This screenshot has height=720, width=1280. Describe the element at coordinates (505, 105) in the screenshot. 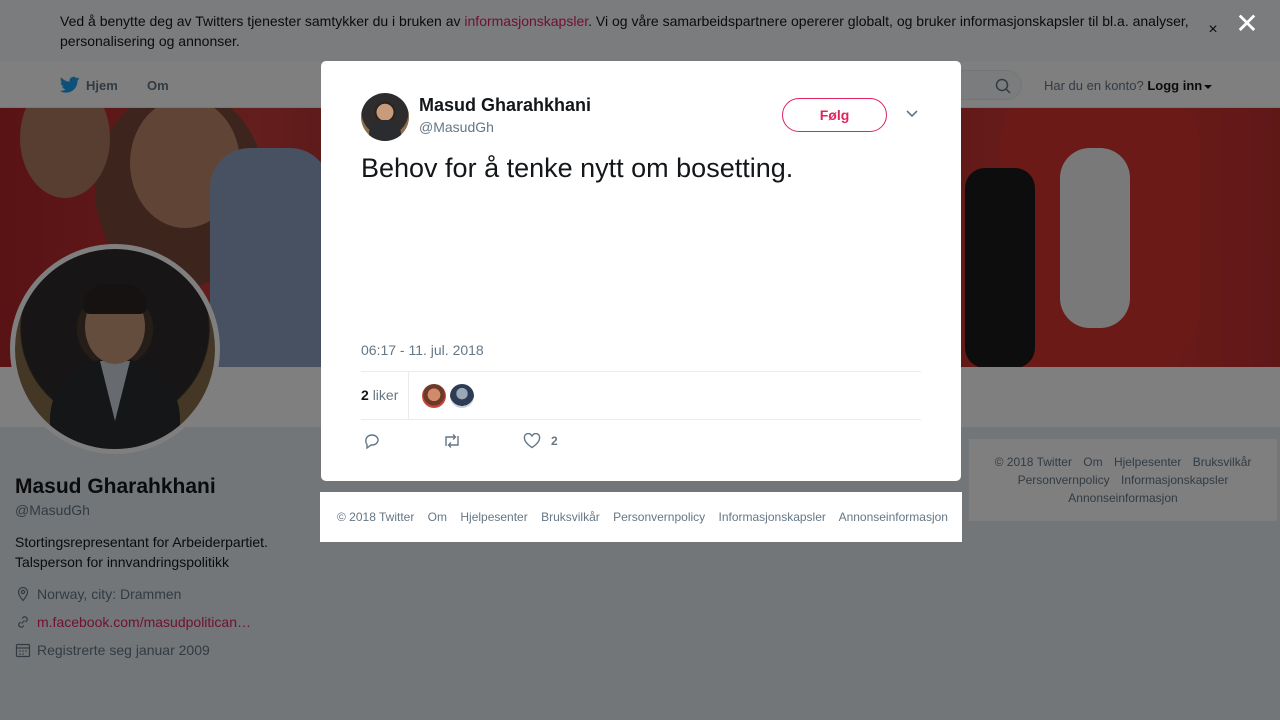

I see `tweet-author-name: Masud Gharahkhani` at that location.